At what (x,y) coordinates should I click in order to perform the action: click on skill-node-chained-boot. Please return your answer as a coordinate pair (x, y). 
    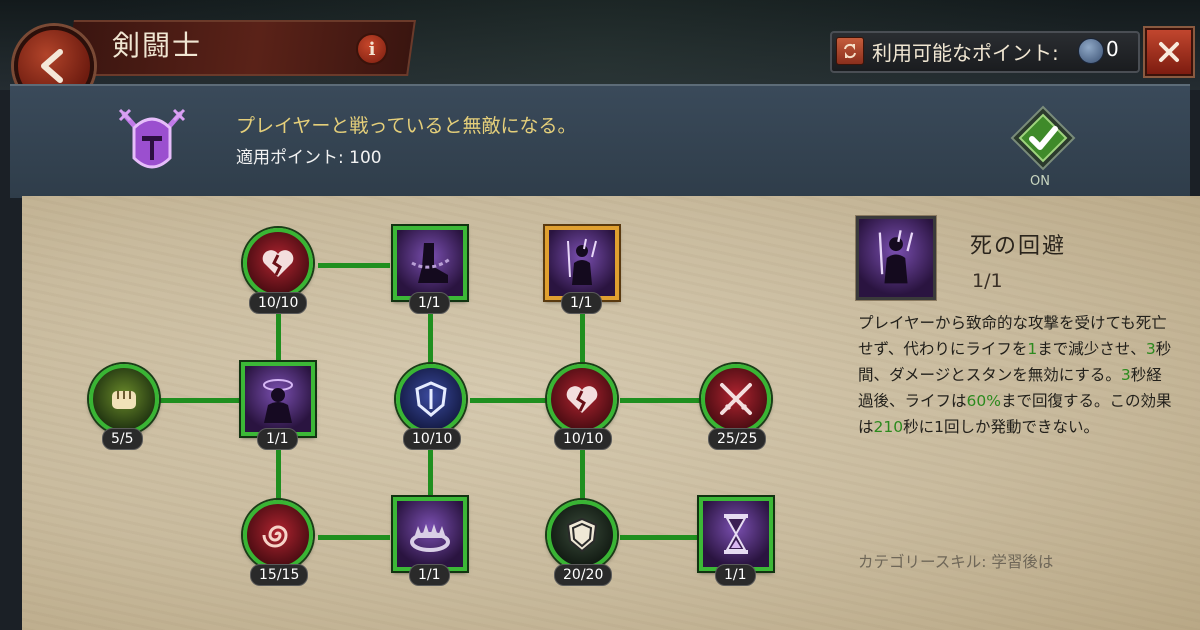
    Looking at the image, I should click on (430, 263).